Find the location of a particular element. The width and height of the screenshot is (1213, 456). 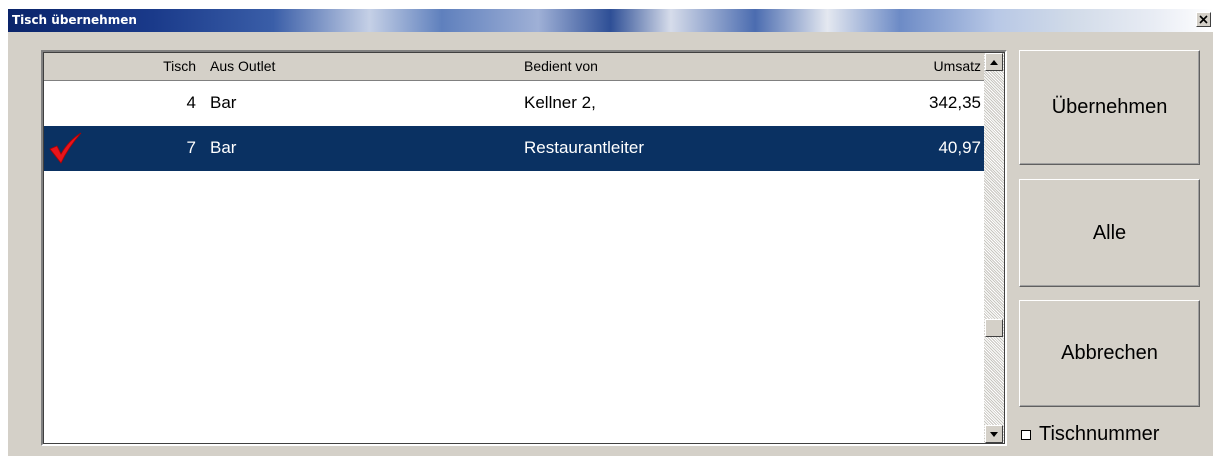

all-button-label: Alle is located at coordinates (1109, 232).